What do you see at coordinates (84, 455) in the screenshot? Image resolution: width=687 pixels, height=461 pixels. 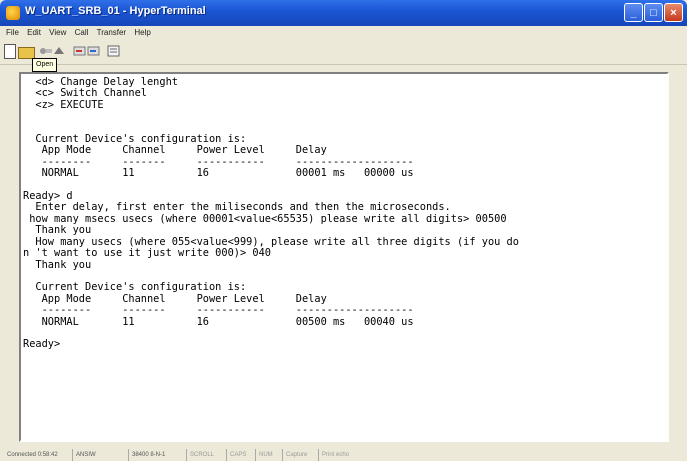 I see `status-emulation: ANSIW` at bounding box center [84, 455].